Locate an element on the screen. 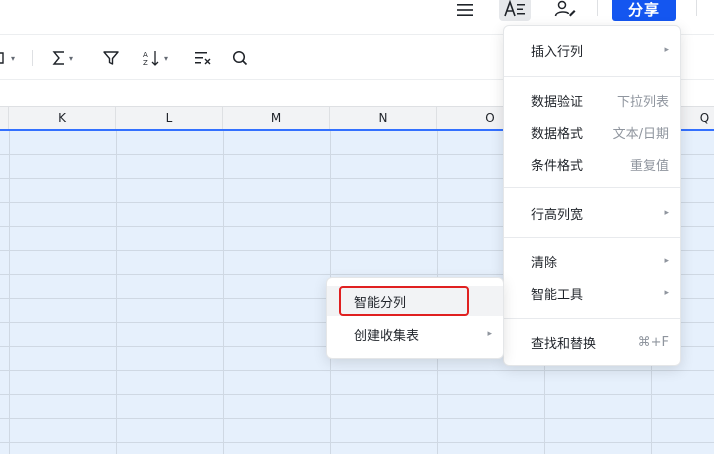 This screenshot has height=454, width=714. menu-item-label: 清除 is located at coordinates (544, 263).